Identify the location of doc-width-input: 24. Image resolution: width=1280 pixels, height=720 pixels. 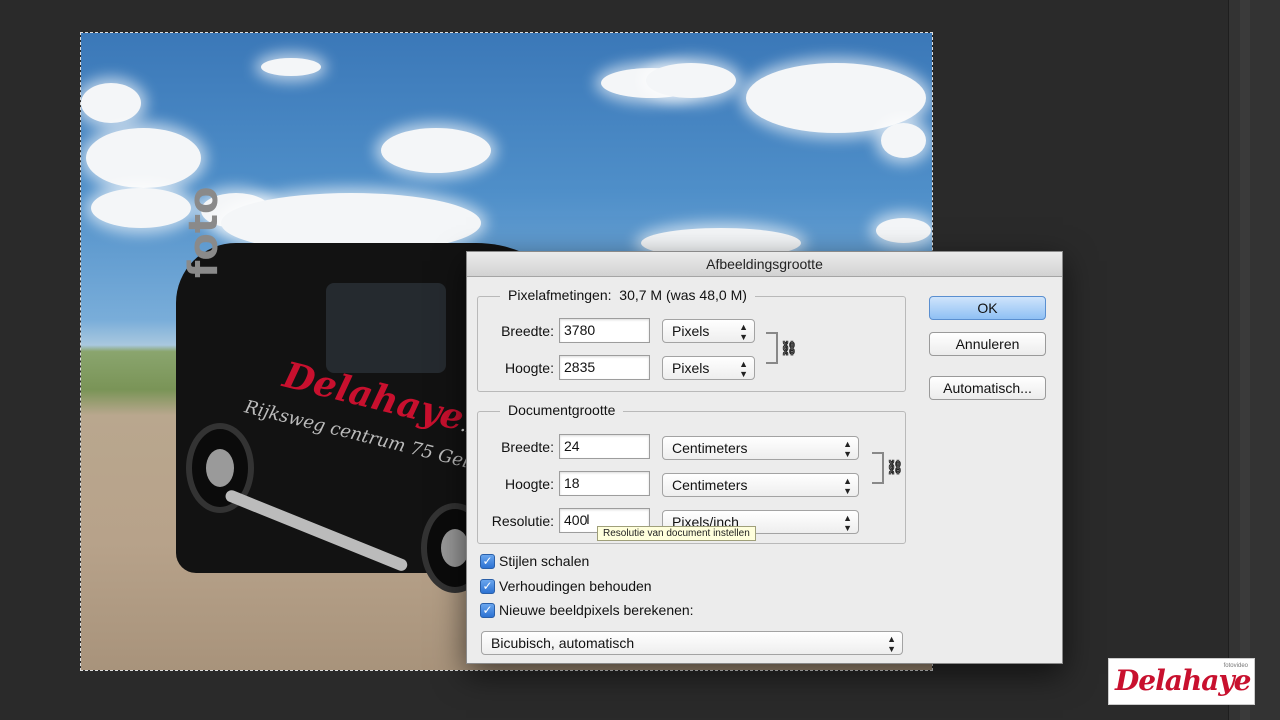
(604, 446).